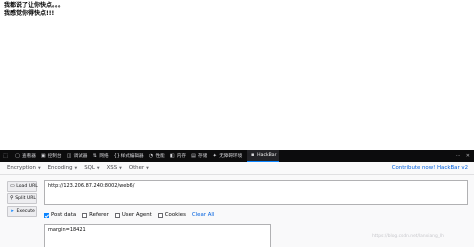 This screenshot has height=247, width=474. Describe the element at coordinates (69, 155) in the screenshot. I see `debugger-icon: ◫` at that location.